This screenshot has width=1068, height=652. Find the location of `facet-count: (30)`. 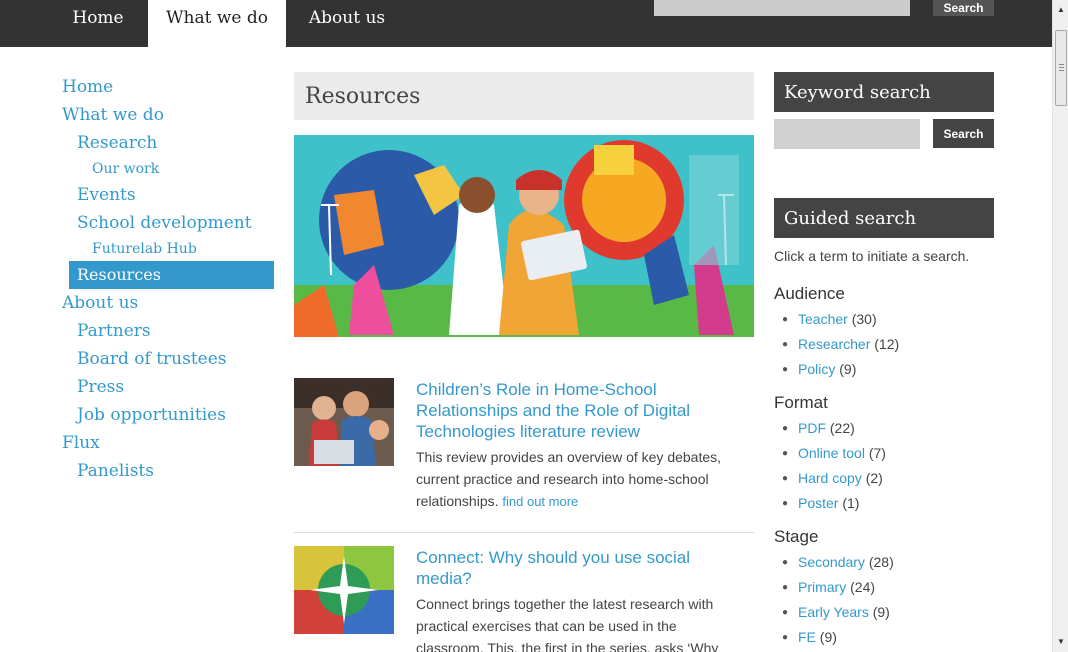

facet-count: (30) is located at coordinates (864, 319).